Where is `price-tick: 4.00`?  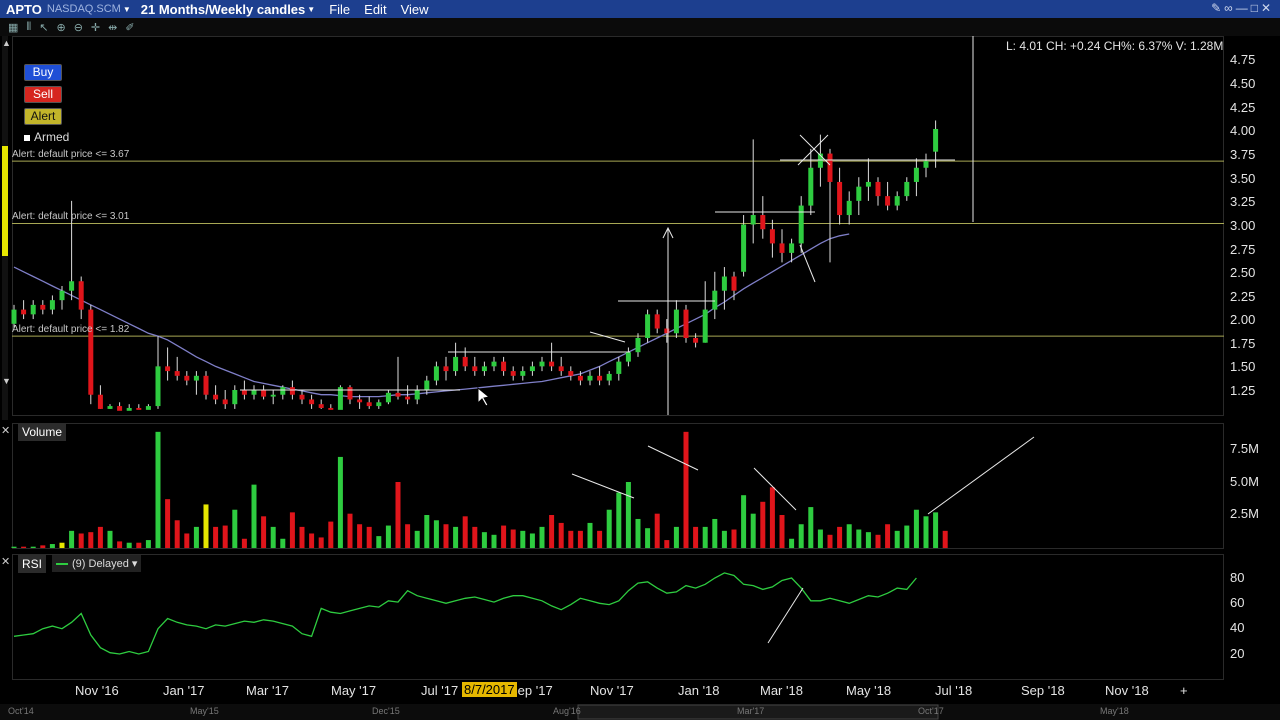
price-tick: 4.00 is located at coordinates (1243, 130).